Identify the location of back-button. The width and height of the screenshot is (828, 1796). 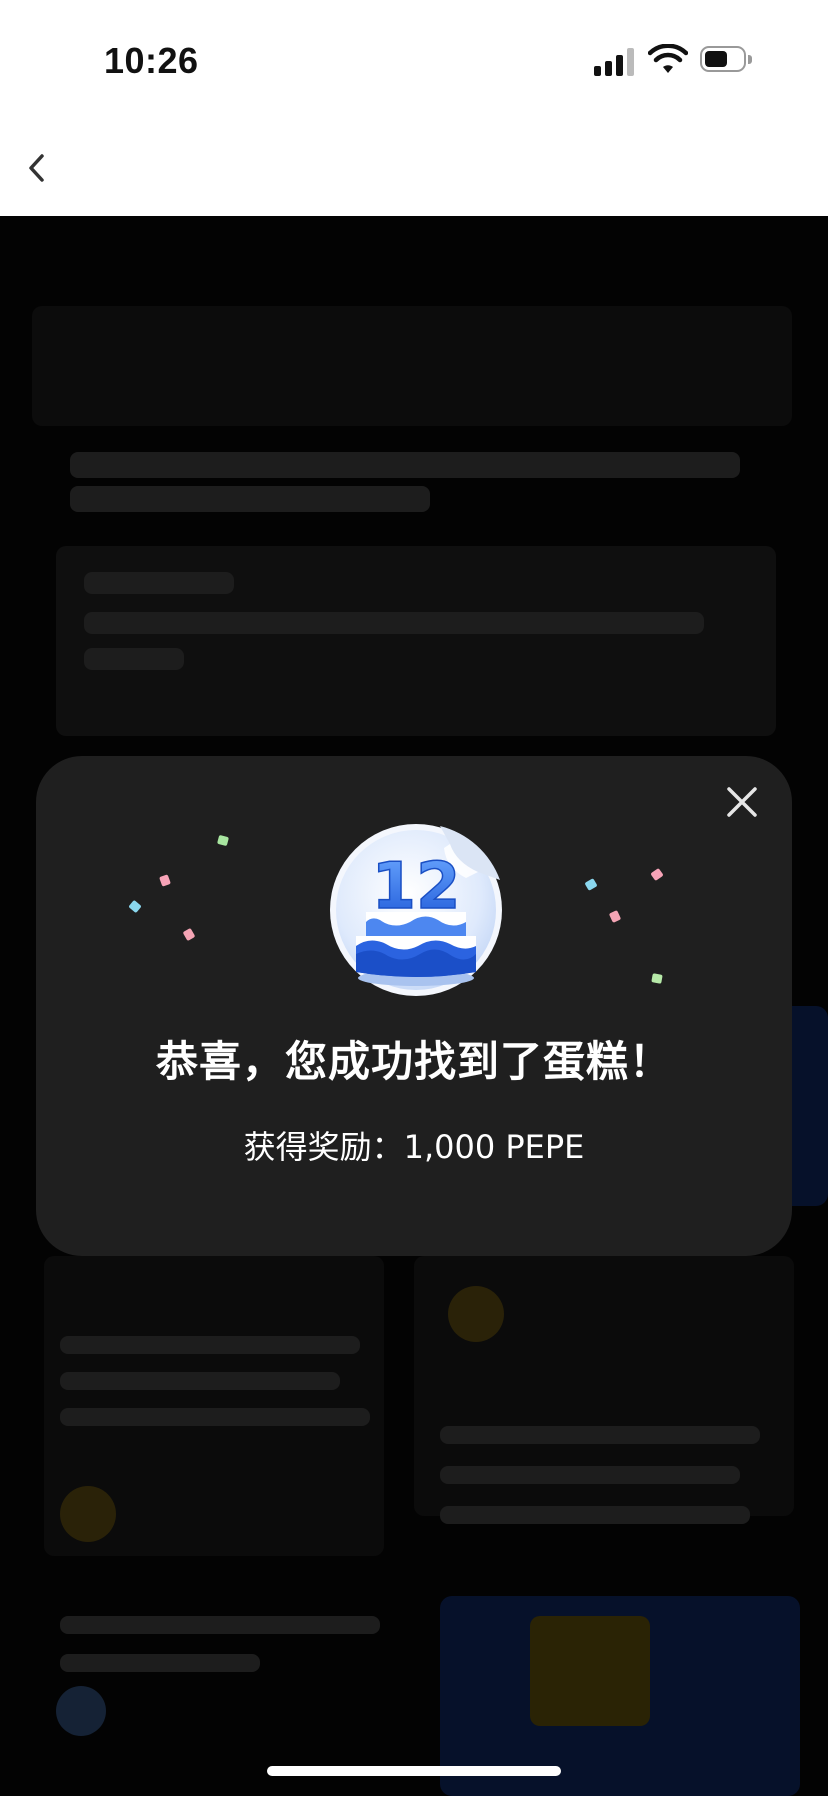
(38, 168).